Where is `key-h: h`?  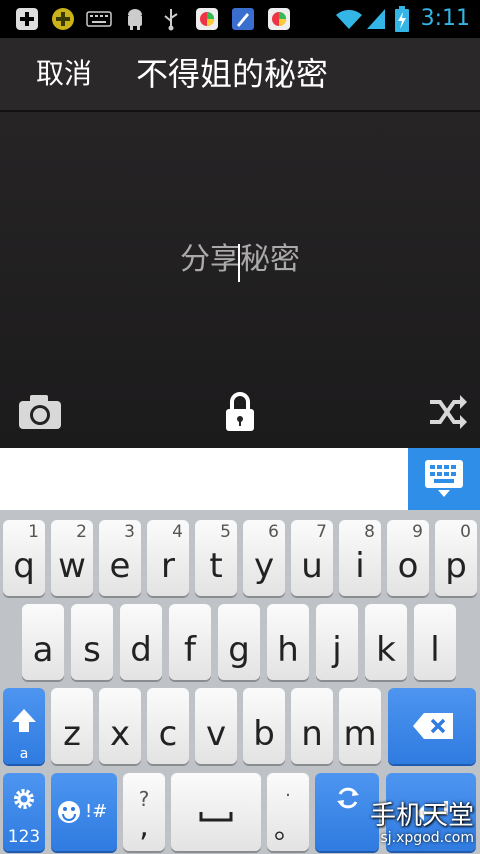 key-h: h is located at coordinates (288, 642).